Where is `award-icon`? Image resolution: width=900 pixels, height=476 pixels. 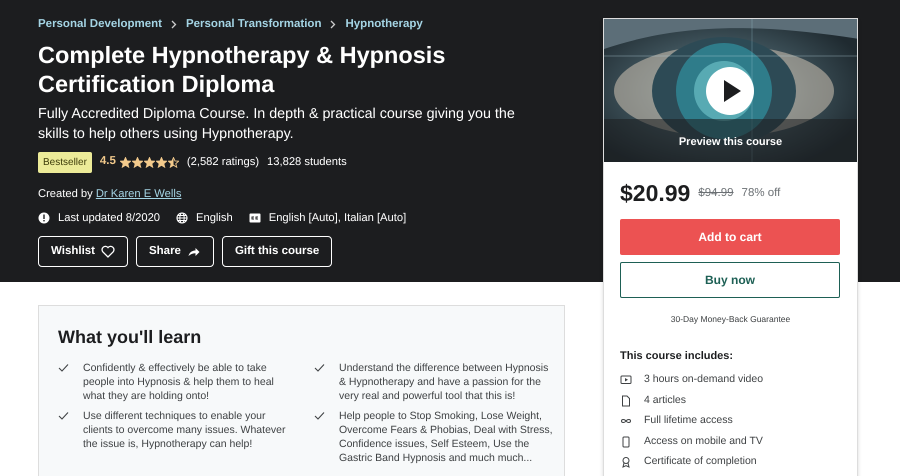 award-icon is located at coordinates (626, 462).